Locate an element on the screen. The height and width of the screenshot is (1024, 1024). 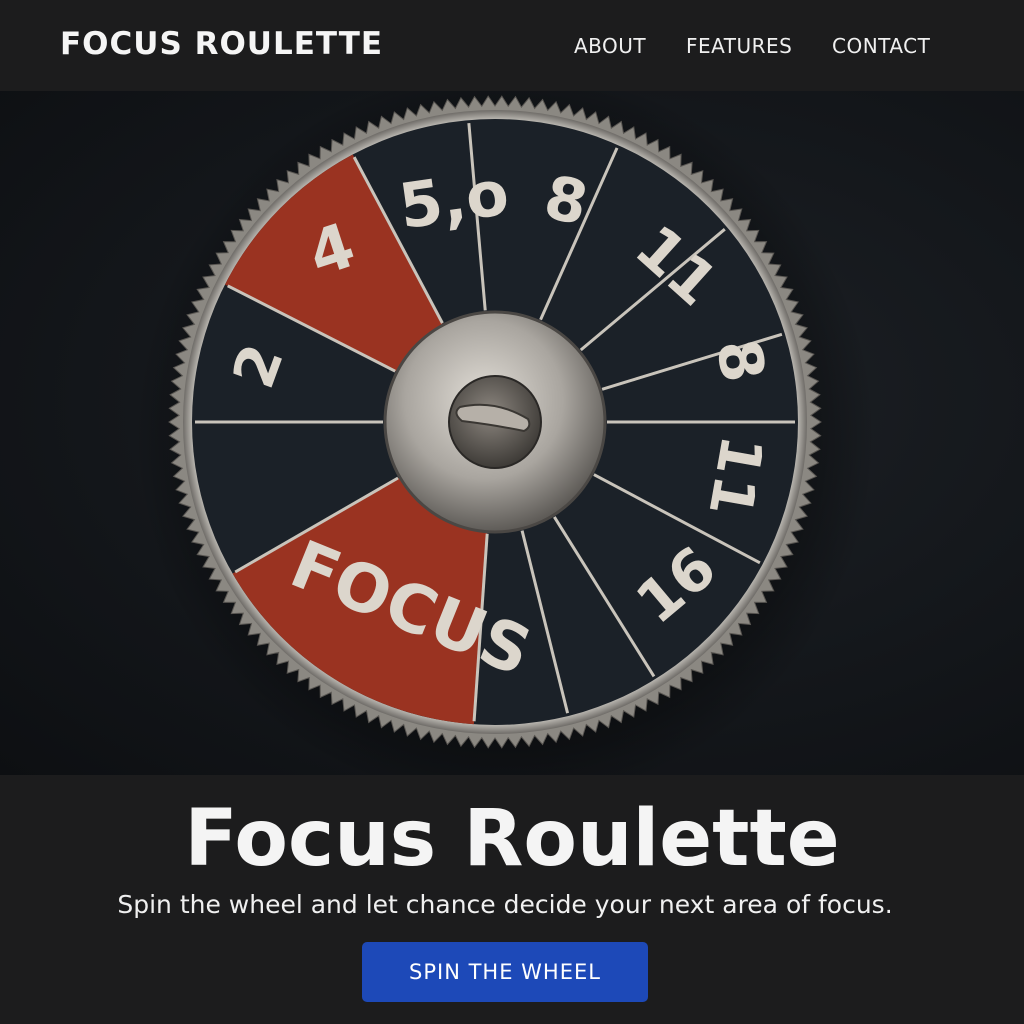
wheel-label-5o: 5,o is located at coordinates (454, 200).